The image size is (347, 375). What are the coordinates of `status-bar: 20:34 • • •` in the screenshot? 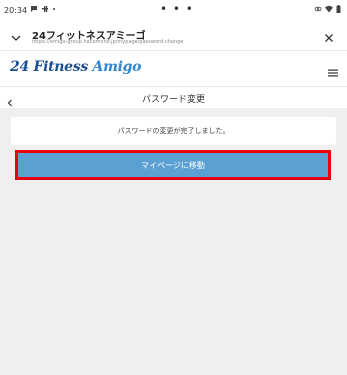 It's located at (173, 11).